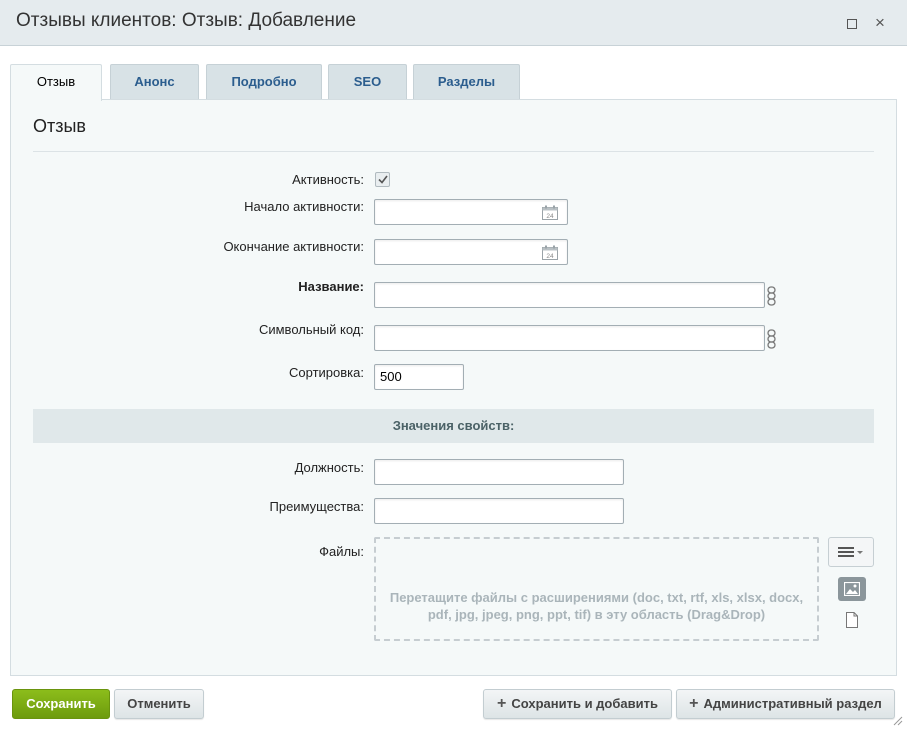 The height and width of the screenshot is (729, 907). I want to click on advantages-input, so click(499, 511).